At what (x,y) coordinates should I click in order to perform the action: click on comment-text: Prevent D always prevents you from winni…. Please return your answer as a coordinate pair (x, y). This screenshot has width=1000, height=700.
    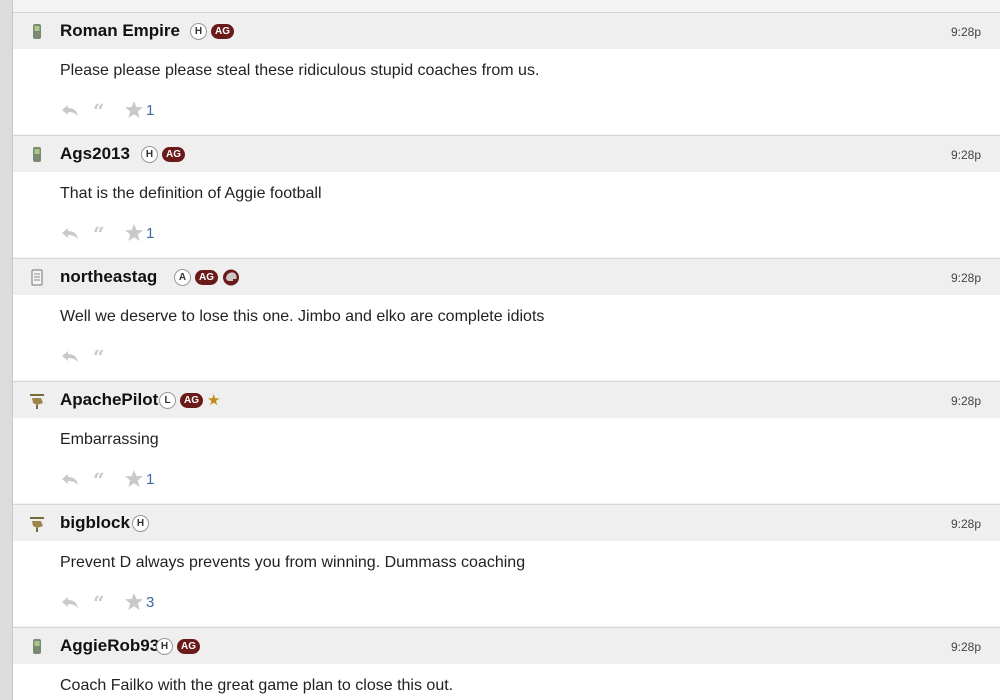
    Looking at the image, I should click on (293, 562).